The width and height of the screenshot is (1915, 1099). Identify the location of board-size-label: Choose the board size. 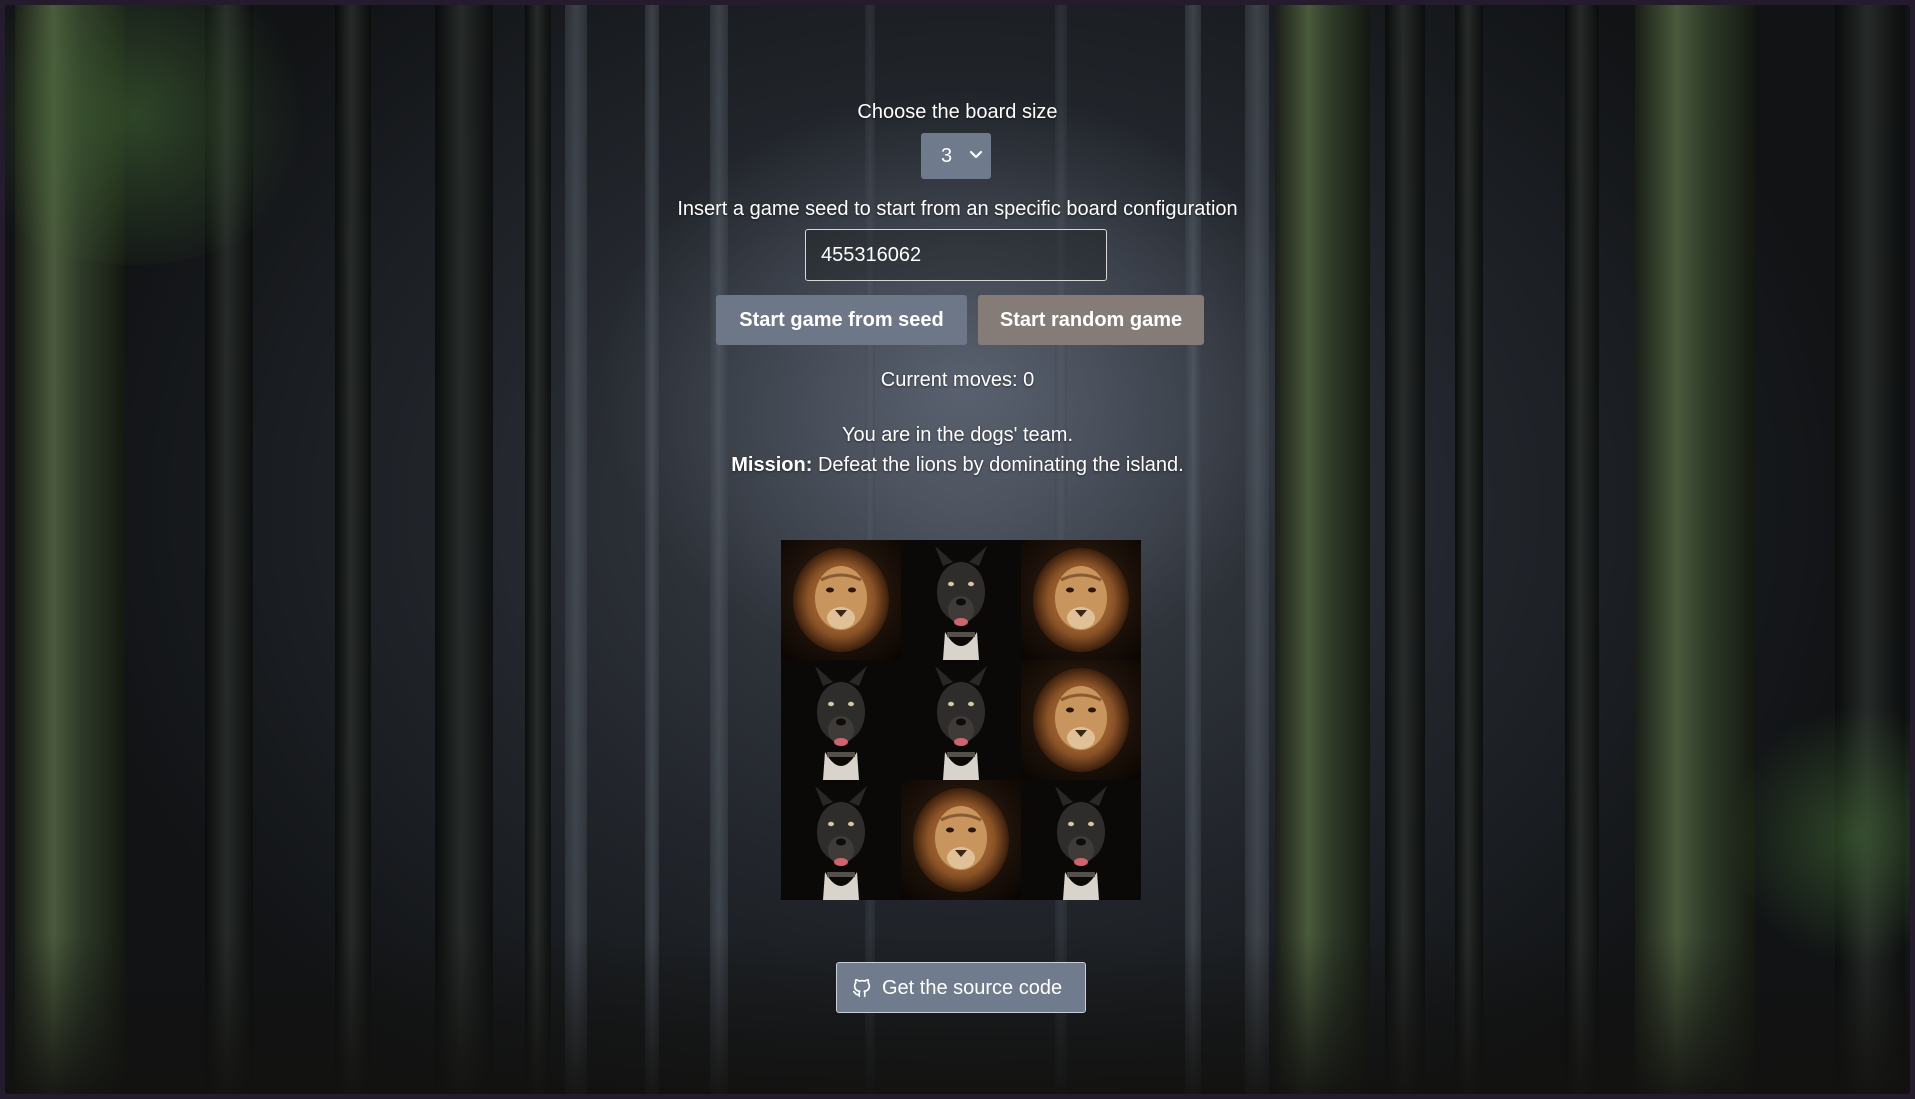
(957, 112).